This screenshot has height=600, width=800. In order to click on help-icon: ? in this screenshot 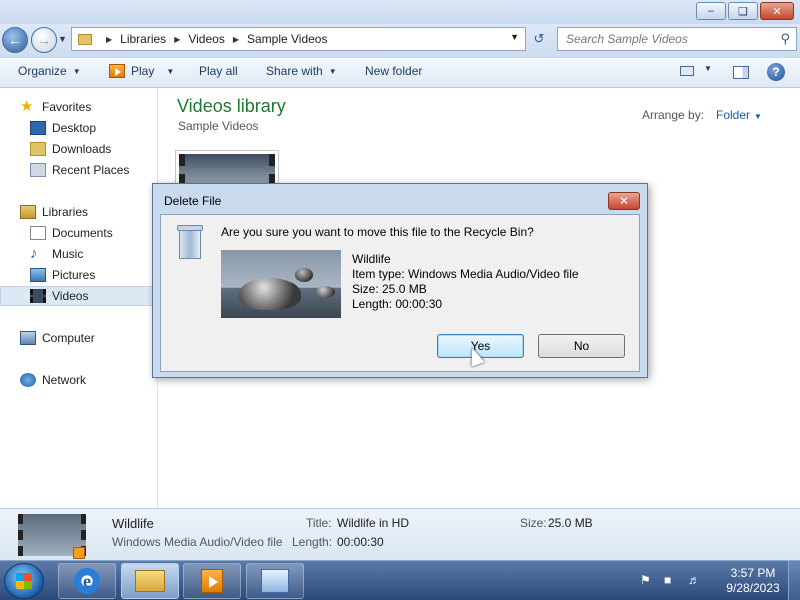, I will do `click(776, 72)`.